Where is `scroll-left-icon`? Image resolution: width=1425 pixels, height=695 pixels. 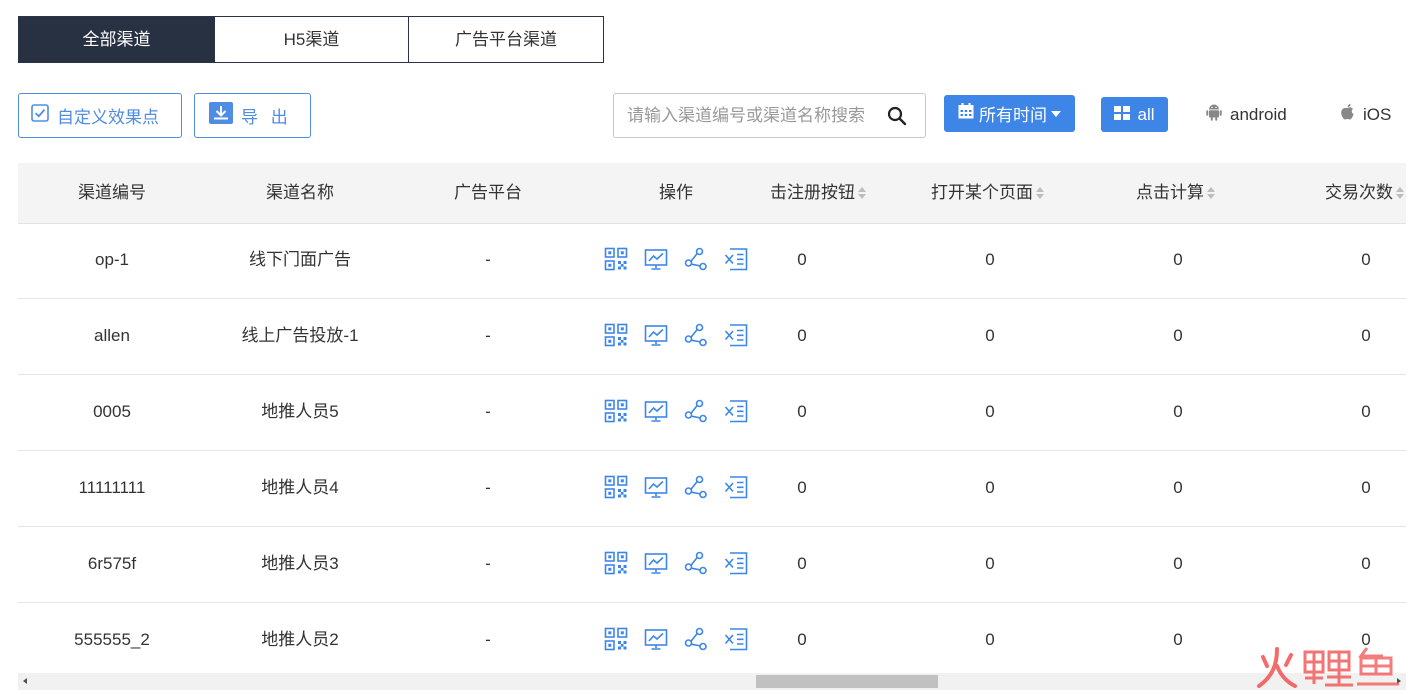 scroll-left-icon is located at coordinates (25, 681).